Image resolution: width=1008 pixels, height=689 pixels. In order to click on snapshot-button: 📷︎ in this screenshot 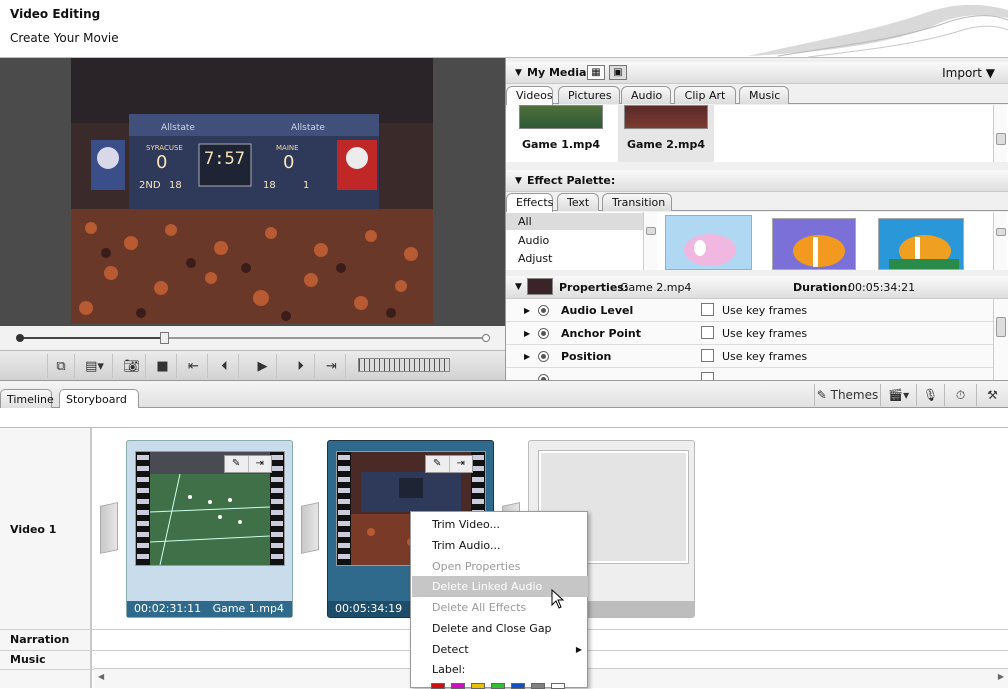, I will do `click(132, 366)`.